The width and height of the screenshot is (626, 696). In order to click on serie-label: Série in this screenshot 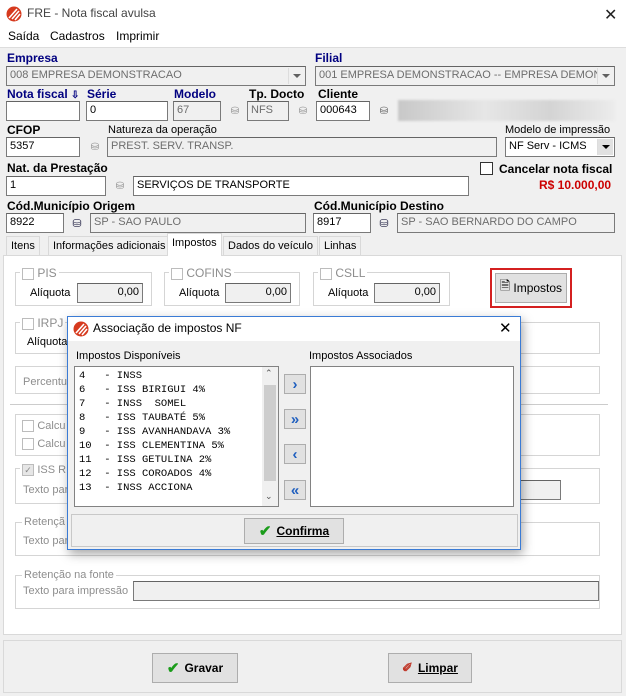, I will do `click(102, 94)`.